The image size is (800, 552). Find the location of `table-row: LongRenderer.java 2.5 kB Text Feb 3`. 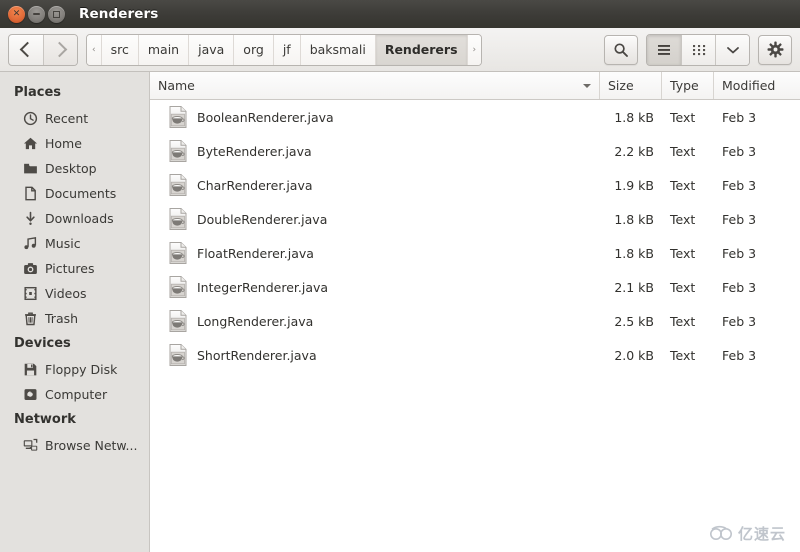

table-row: LongRenderer.java 2.5 kB Text Feb 3 is located at coordinates (475, 321).